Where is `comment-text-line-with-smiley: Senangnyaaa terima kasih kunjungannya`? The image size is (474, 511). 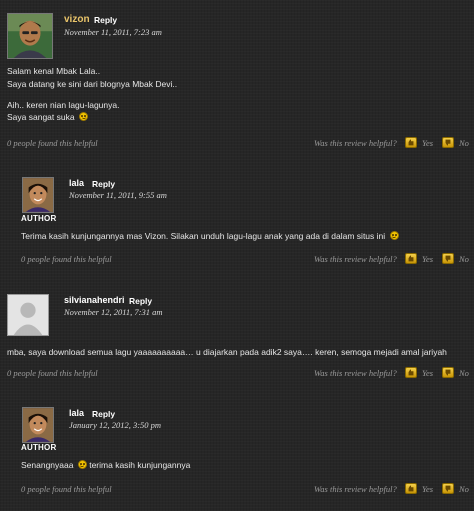
comment-text-line-with-smiley: Senangnyaaa terima kasih kunjungannya is located at coordinates (105, 465).